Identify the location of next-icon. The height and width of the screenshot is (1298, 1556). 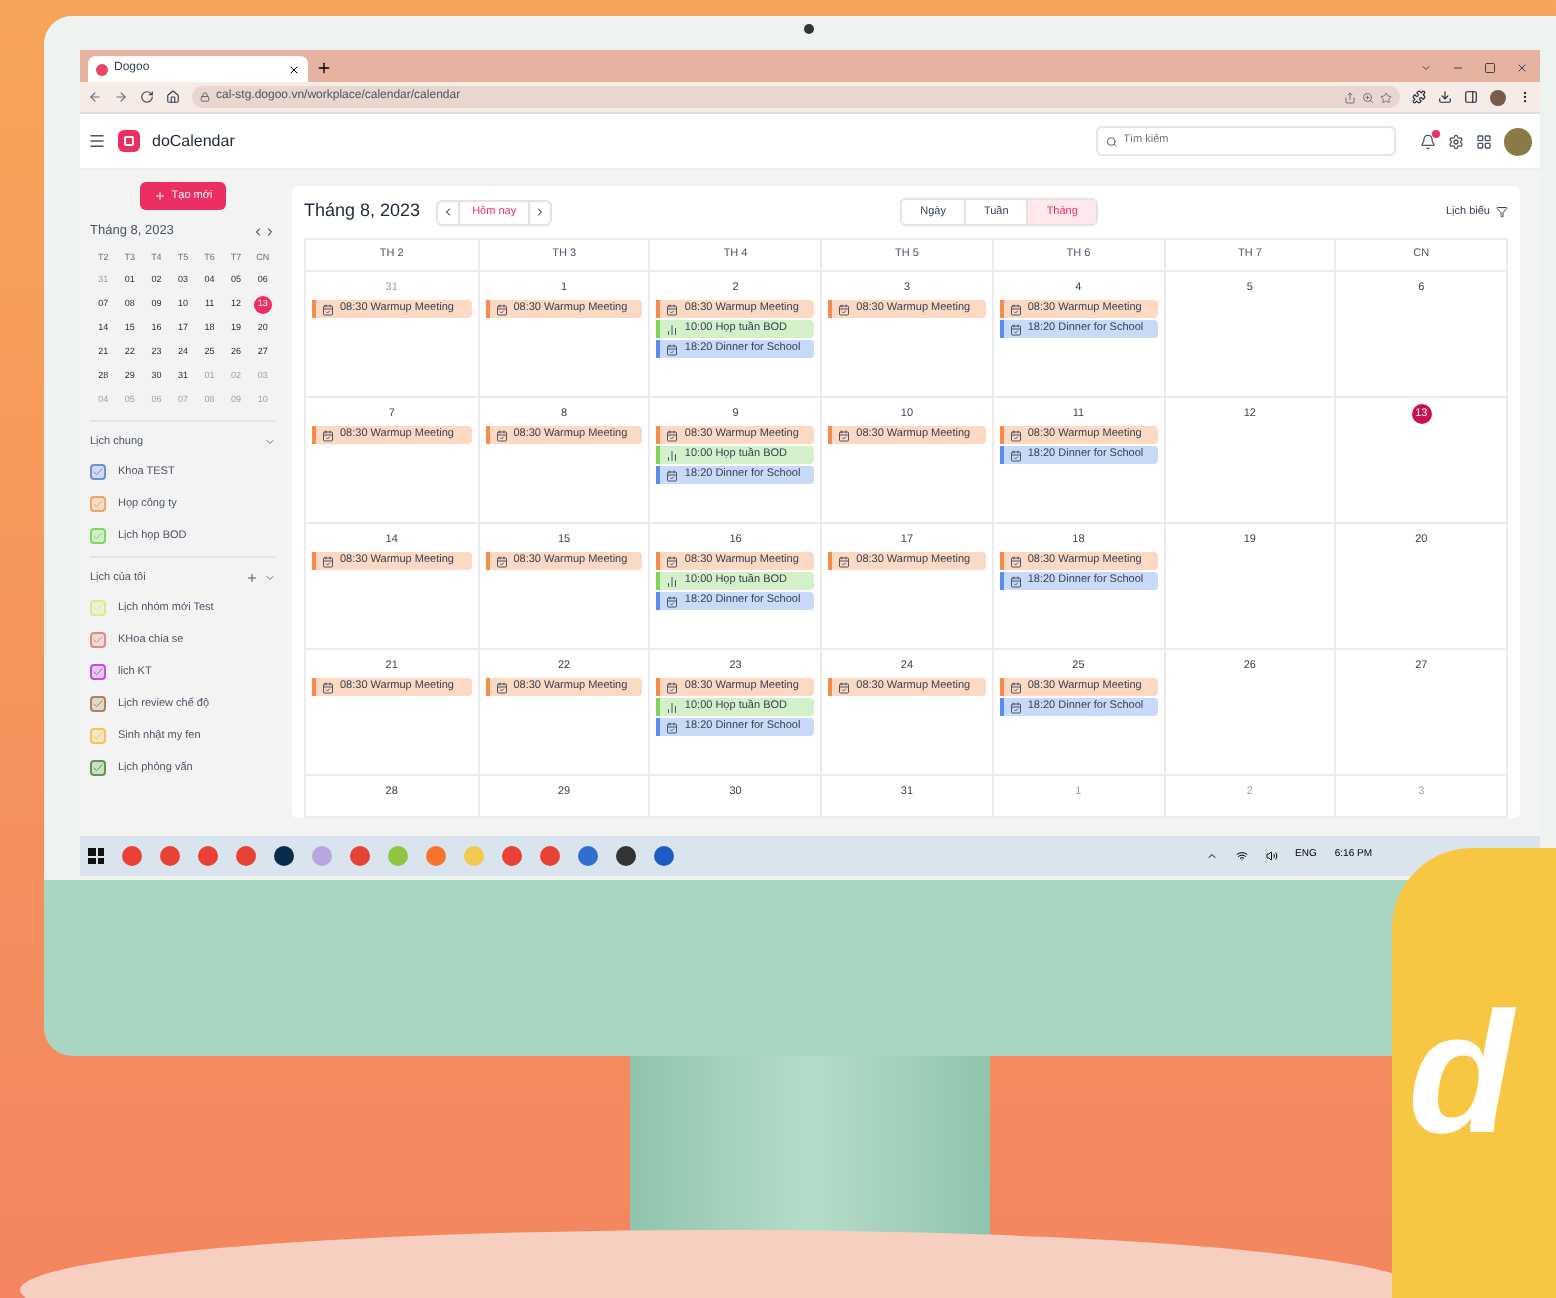
(540, 212).